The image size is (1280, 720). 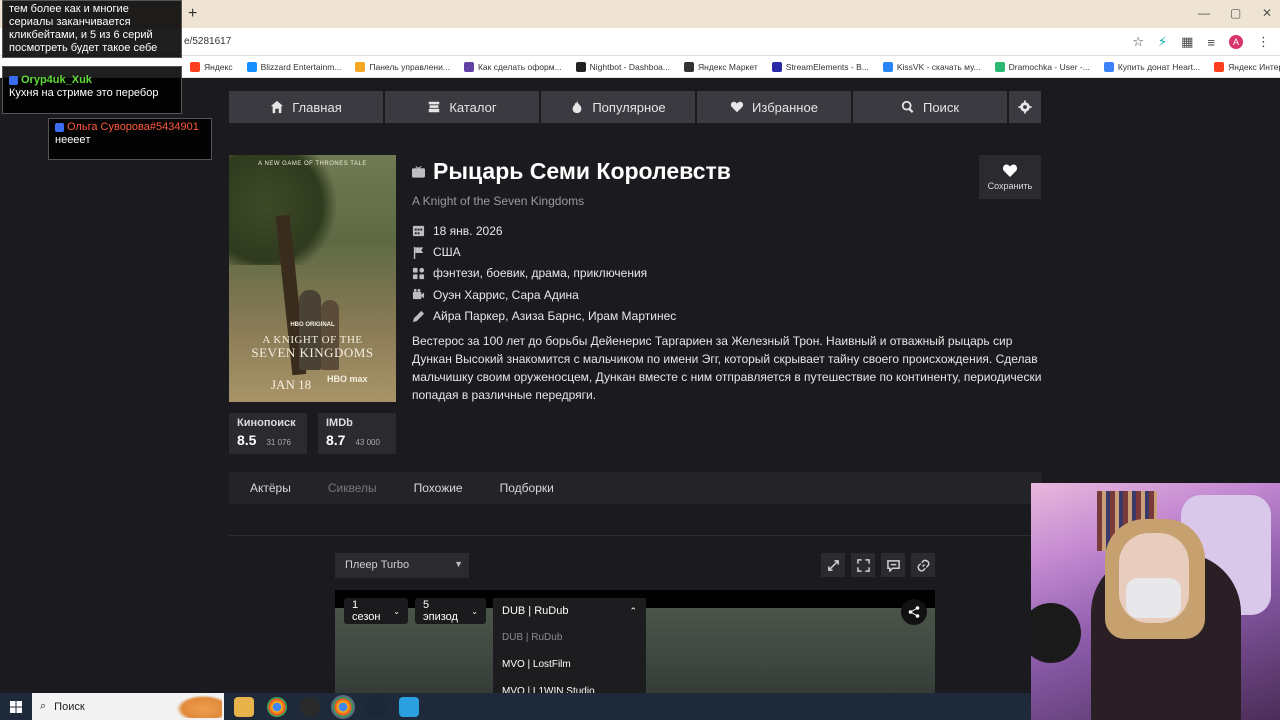 I want to click on expand-icon, so click(x=833, y=565).